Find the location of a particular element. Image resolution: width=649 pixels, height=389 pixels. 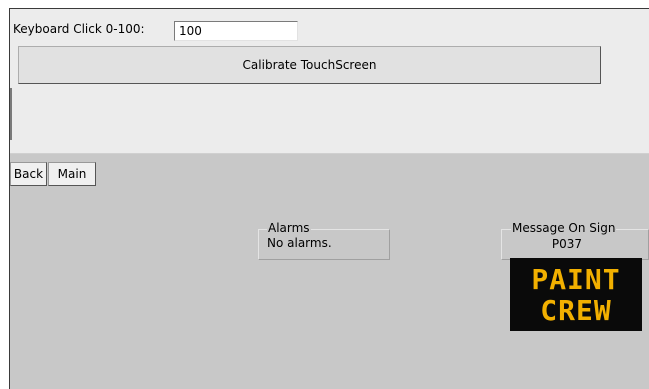

message-on-sign-title: Message On Sign is located at coordinates (564, 228).